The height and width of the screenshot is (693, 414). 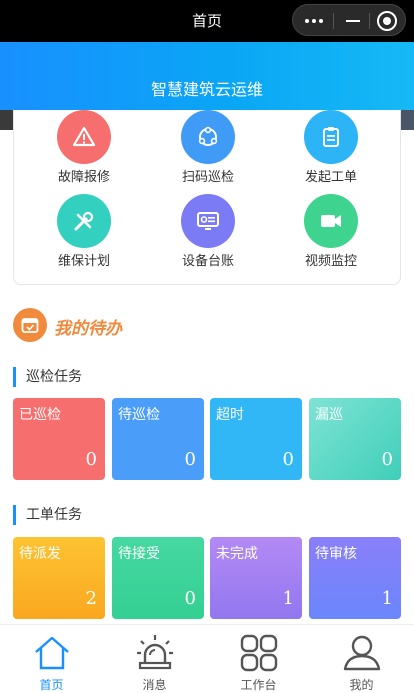 What do you see at coordinates (154, 685) in the screenshot?
I see `tab-label: 消息` at bounding box center [154, 685].